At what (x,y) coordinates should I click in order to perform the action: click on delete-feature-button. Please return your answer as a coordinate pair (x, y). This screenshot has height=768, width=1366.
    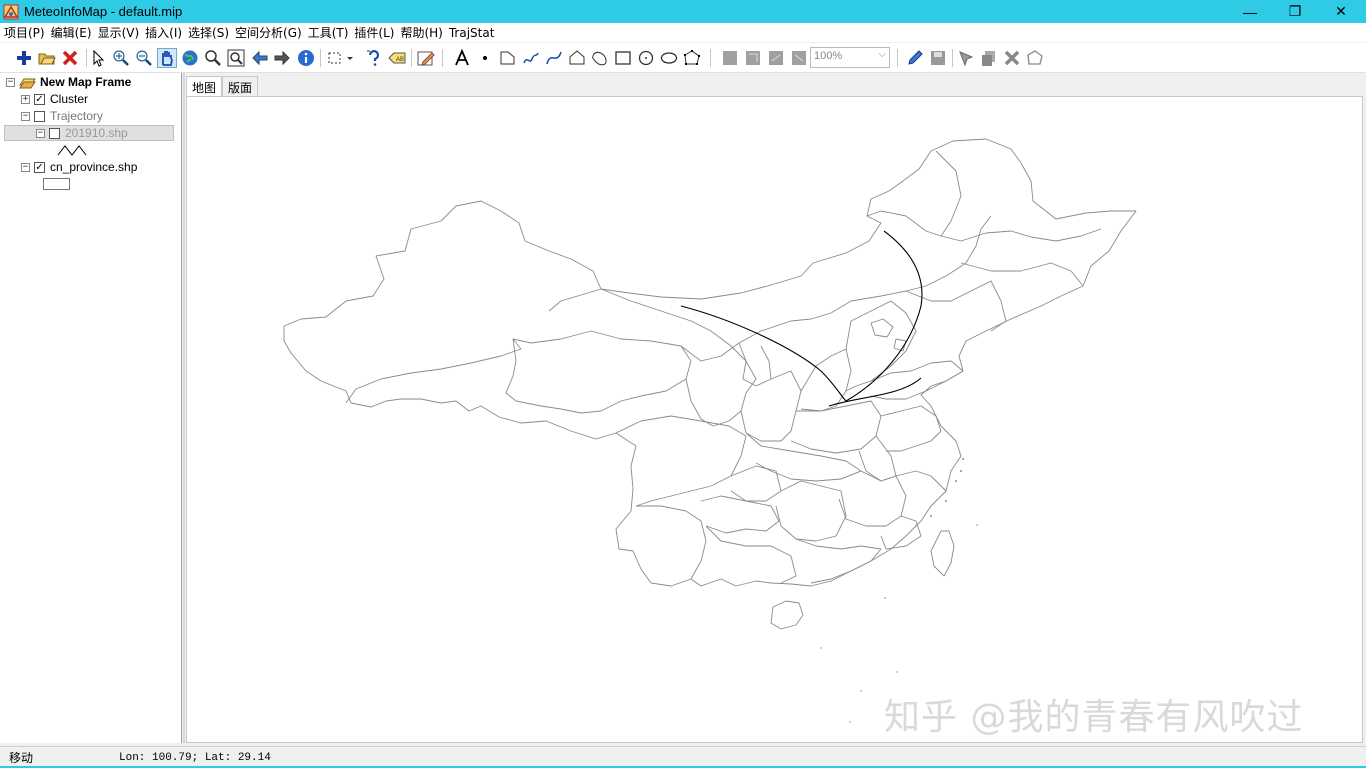
    Looking at the image, I should click on (1012, 58).